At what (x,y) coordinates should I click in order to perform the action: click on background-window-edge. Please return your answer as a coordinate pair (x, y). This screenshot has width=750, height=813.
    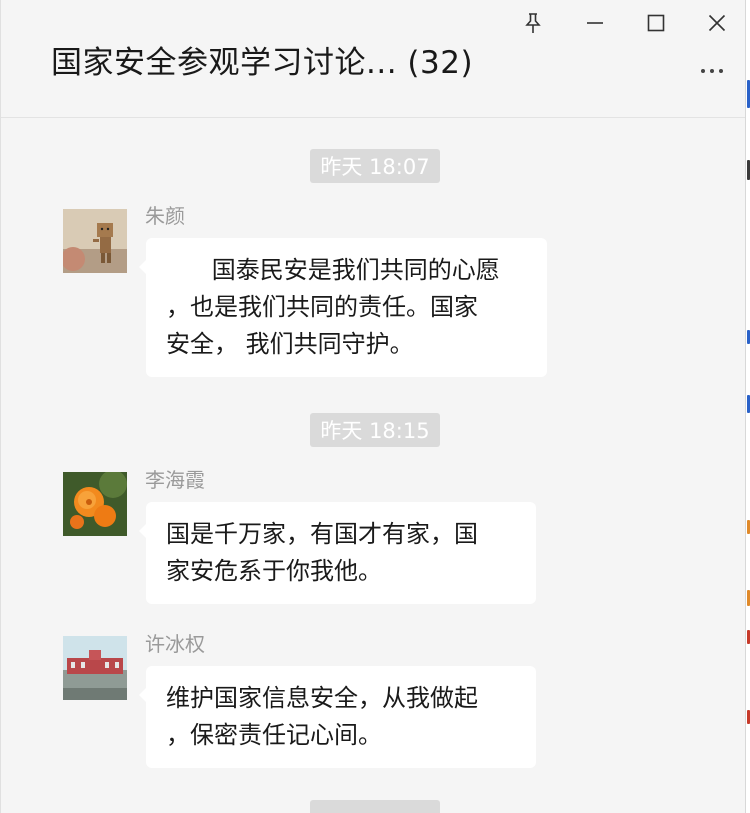
    Looking at the image, I should click on (747, 406).